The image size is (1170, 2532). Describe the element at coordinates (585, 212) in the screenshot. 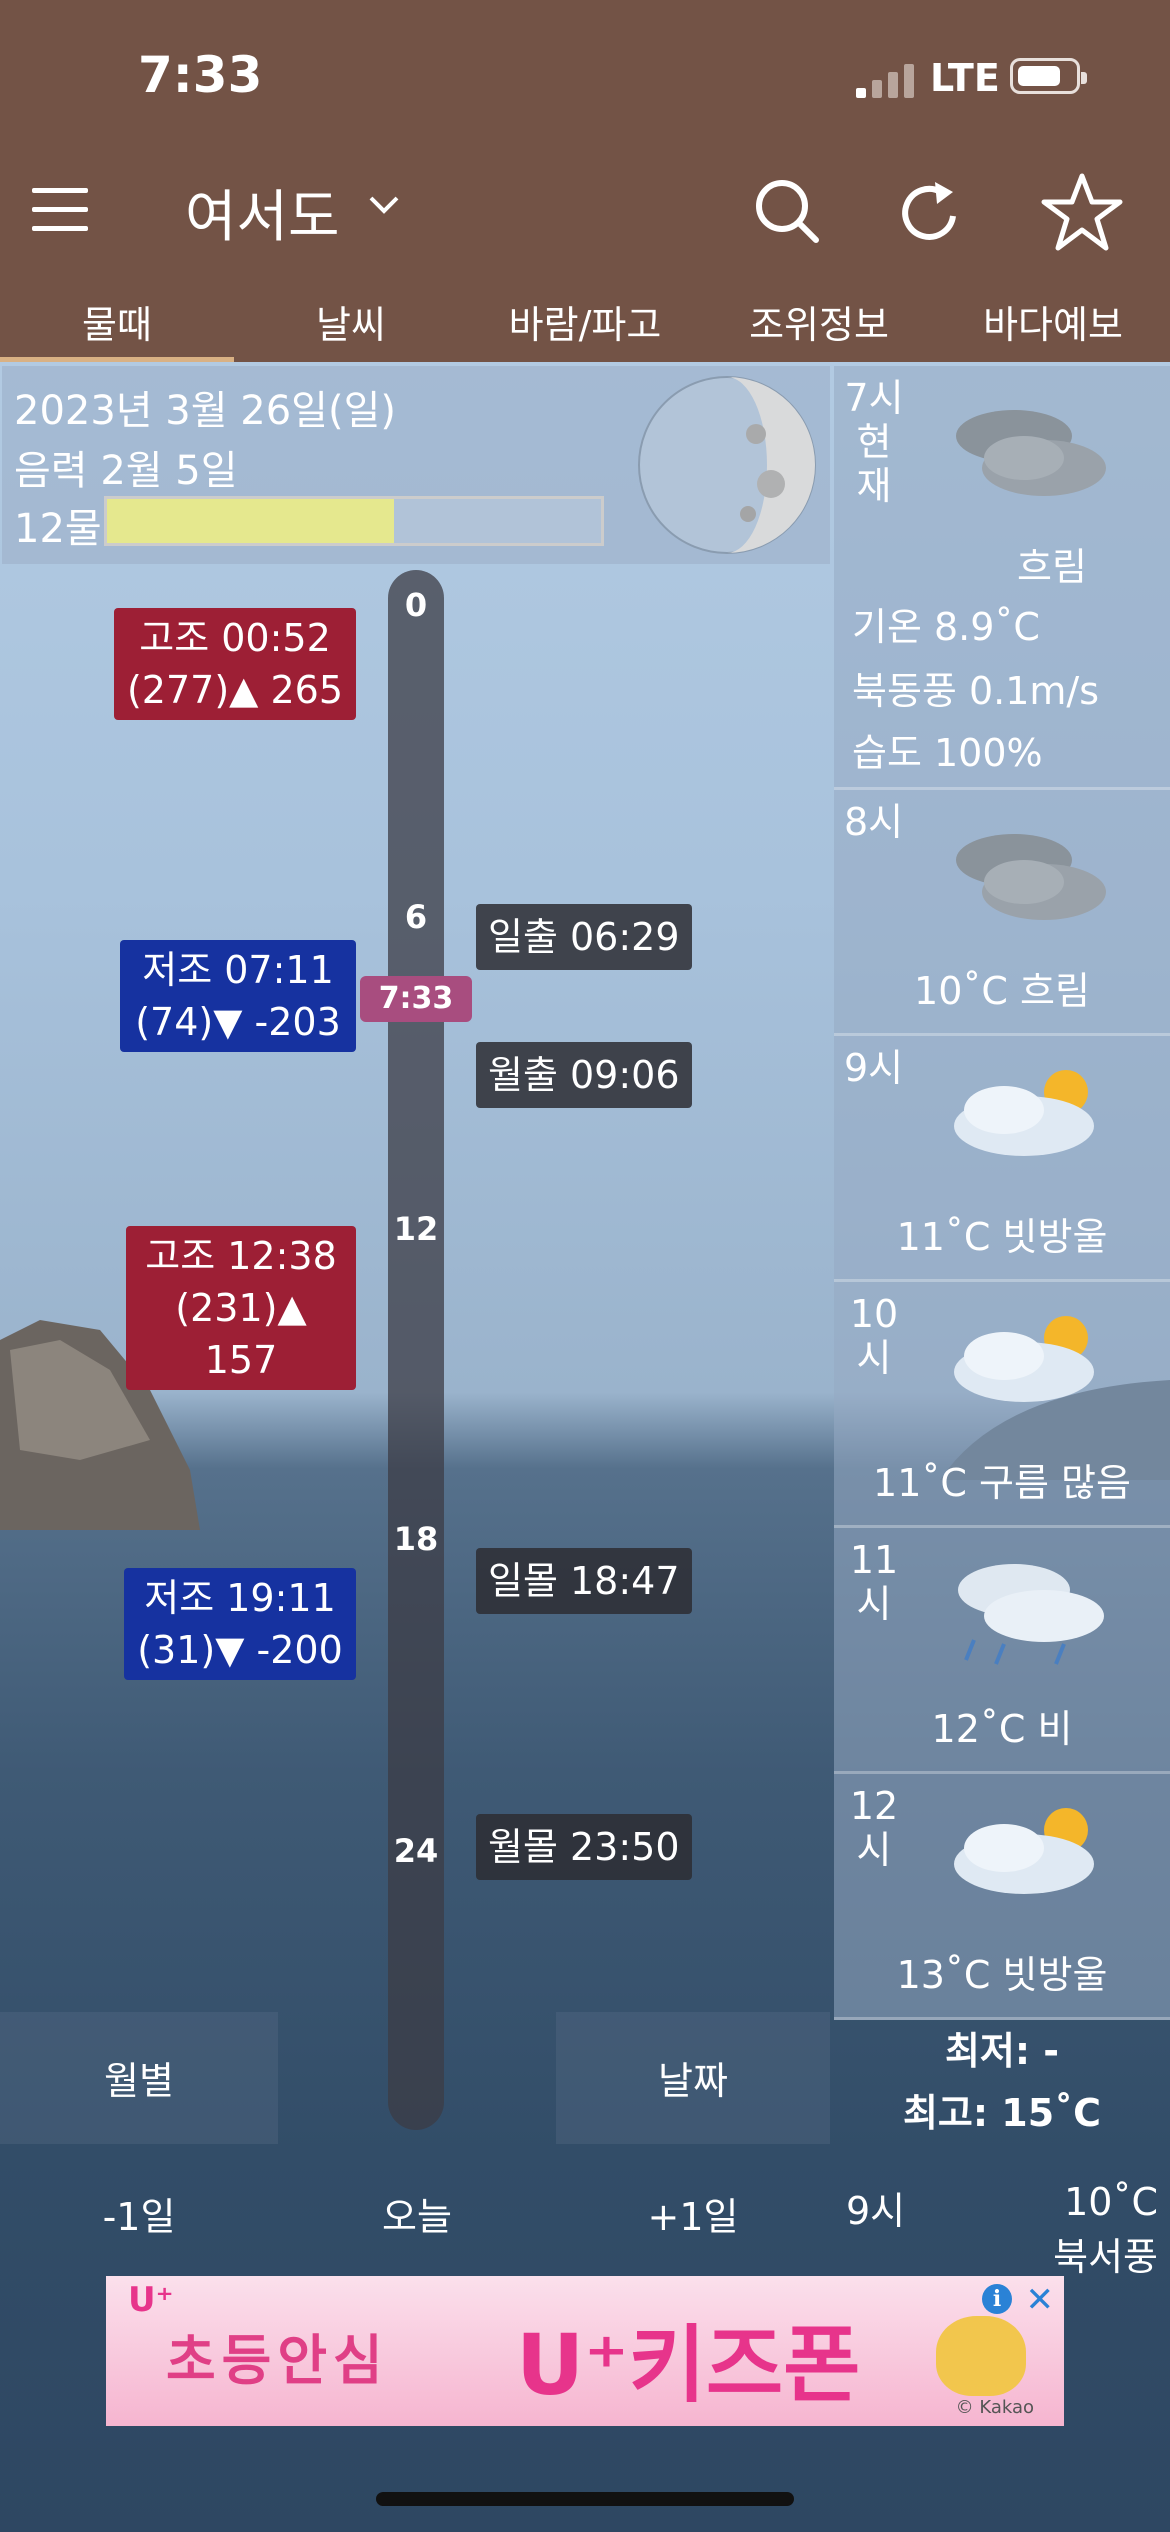

I see `app-bar: 여서도` at that location.